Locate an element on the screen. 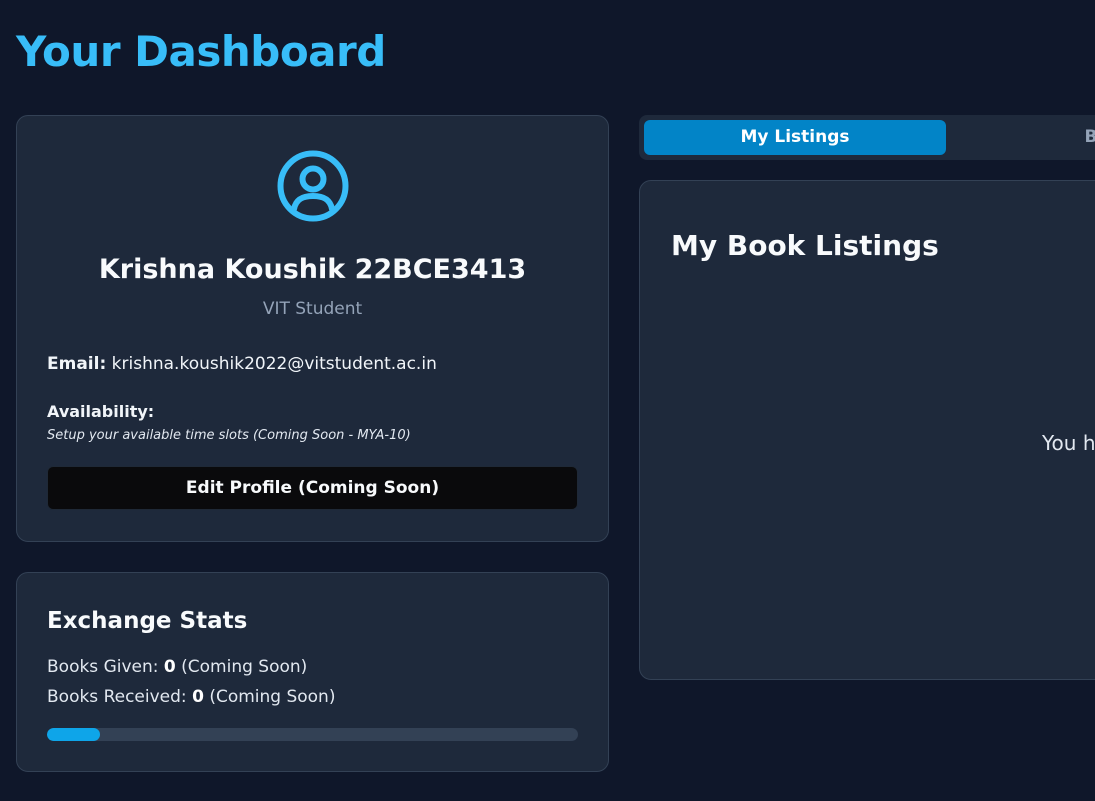 The width and height of the screenshot is (1095, 801). availability-label: Availability: is located at coordinates (101, 411).